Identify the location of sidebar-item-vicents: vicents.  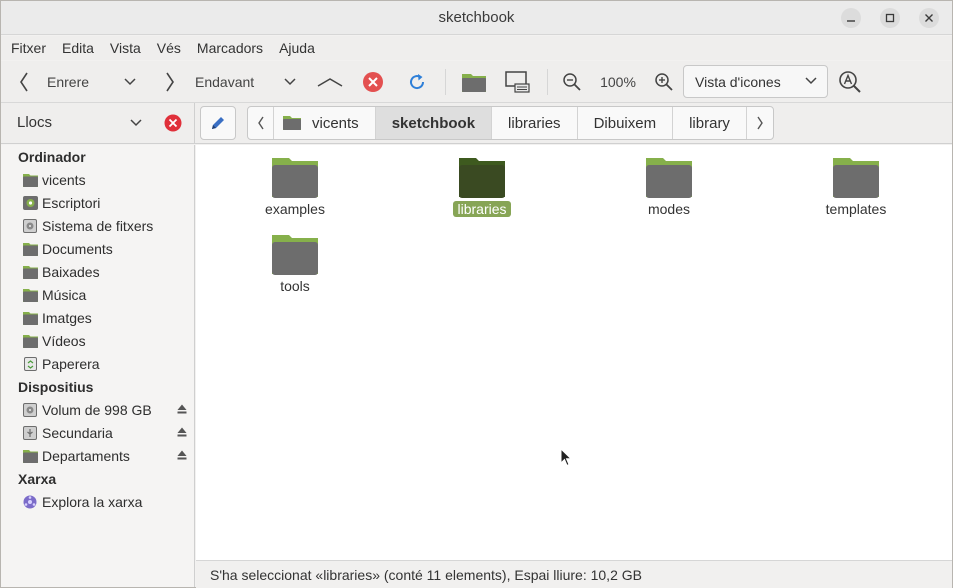
(105, 180).